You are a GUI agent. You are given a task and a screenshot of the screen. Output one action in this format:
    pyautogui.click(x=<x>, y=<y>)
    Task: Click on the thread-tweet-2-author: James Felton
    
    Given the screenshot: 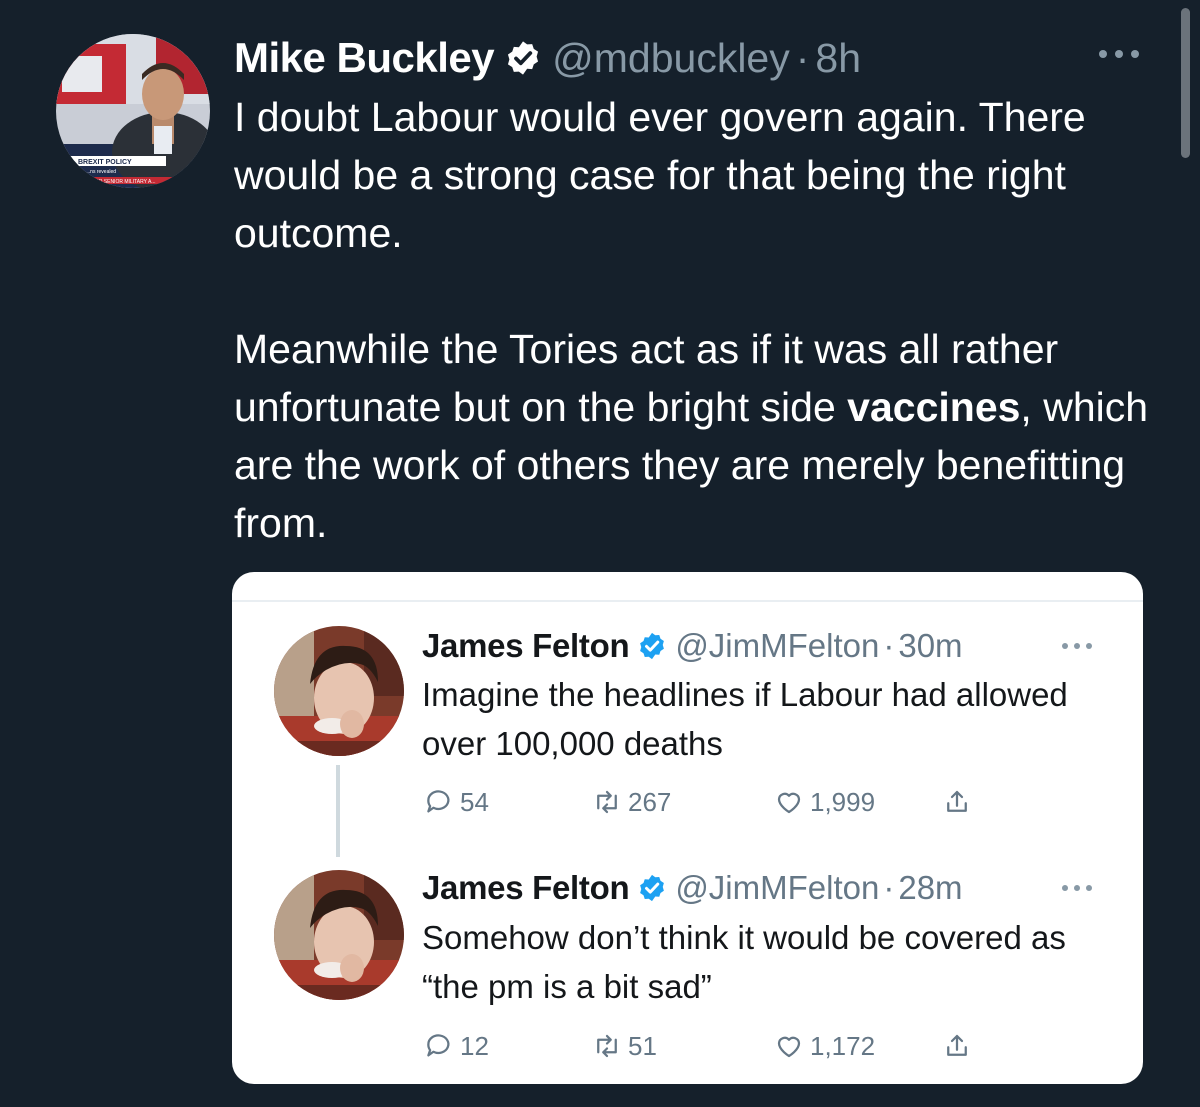 What is the action you would take?
    pyautogui.click(x=526, y=888)
    